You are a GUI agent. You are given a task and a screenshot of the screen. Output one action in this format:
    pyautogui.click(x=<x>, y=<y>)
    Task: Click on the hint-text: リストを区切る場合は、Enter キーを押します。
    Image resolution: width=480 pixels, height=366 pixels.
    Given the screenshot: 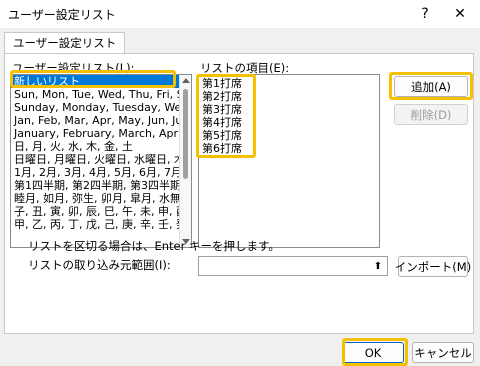 What is the action you would take?
    pyautogui.click(x=154, y=246)
    